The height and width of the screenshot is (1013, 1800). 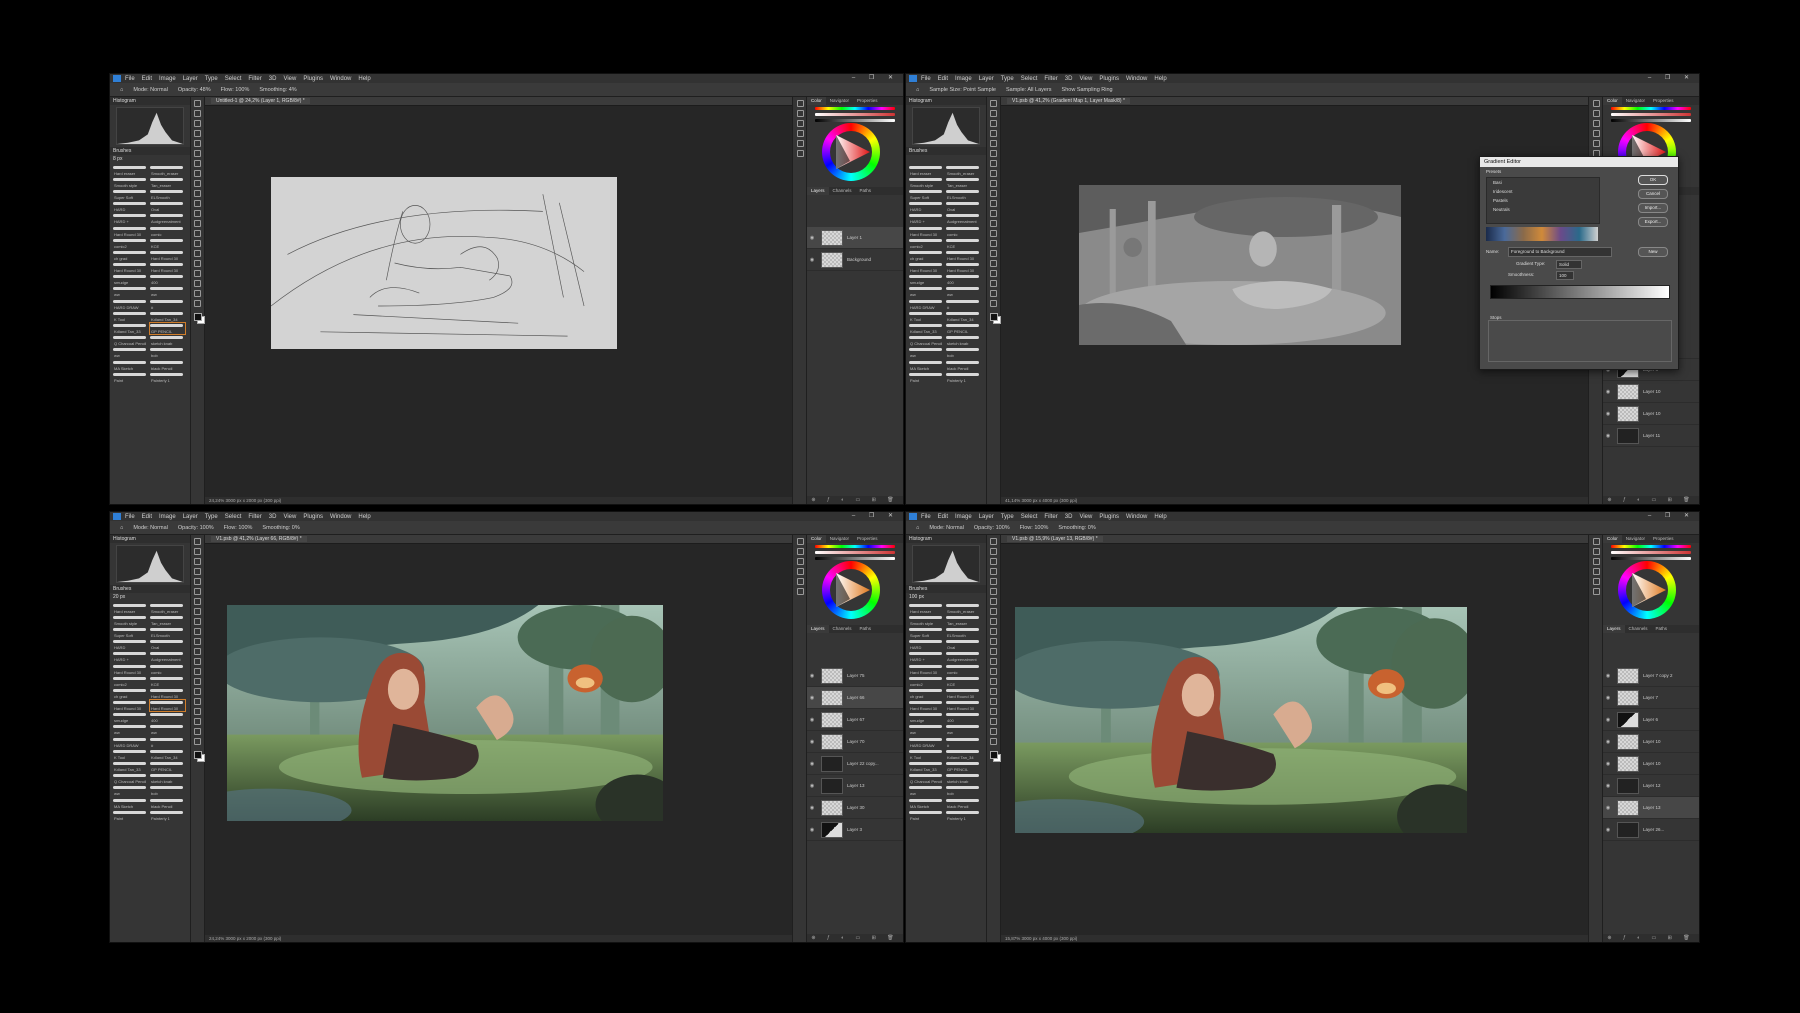 What do you see at coordinates (854, 237) in the screenshot?
I see `layer-name: Layer 1` at bounding box center [854, 237].